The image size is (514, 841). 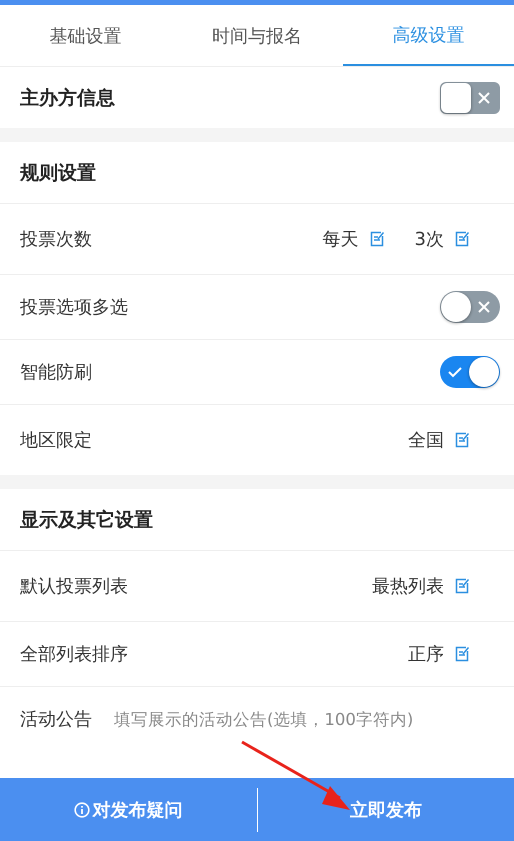 I want to click on check-icon, so click(x=455, y=372).